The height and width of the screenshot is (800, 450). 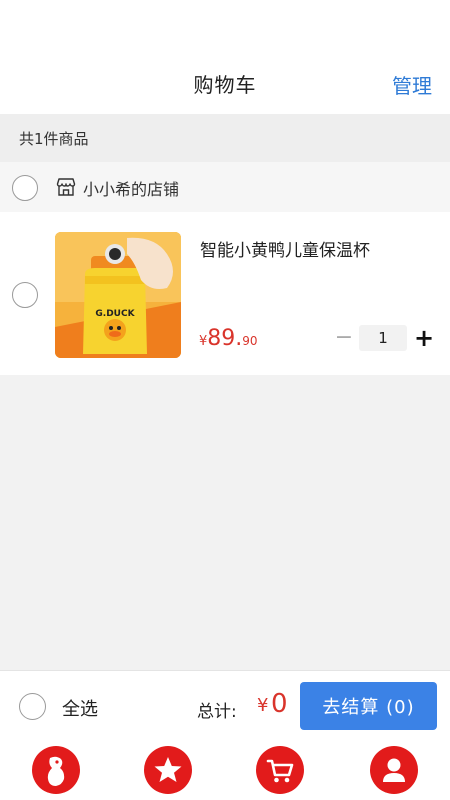 I want to click on item-count-text: 共1件商品, so click(x=54, y=138).